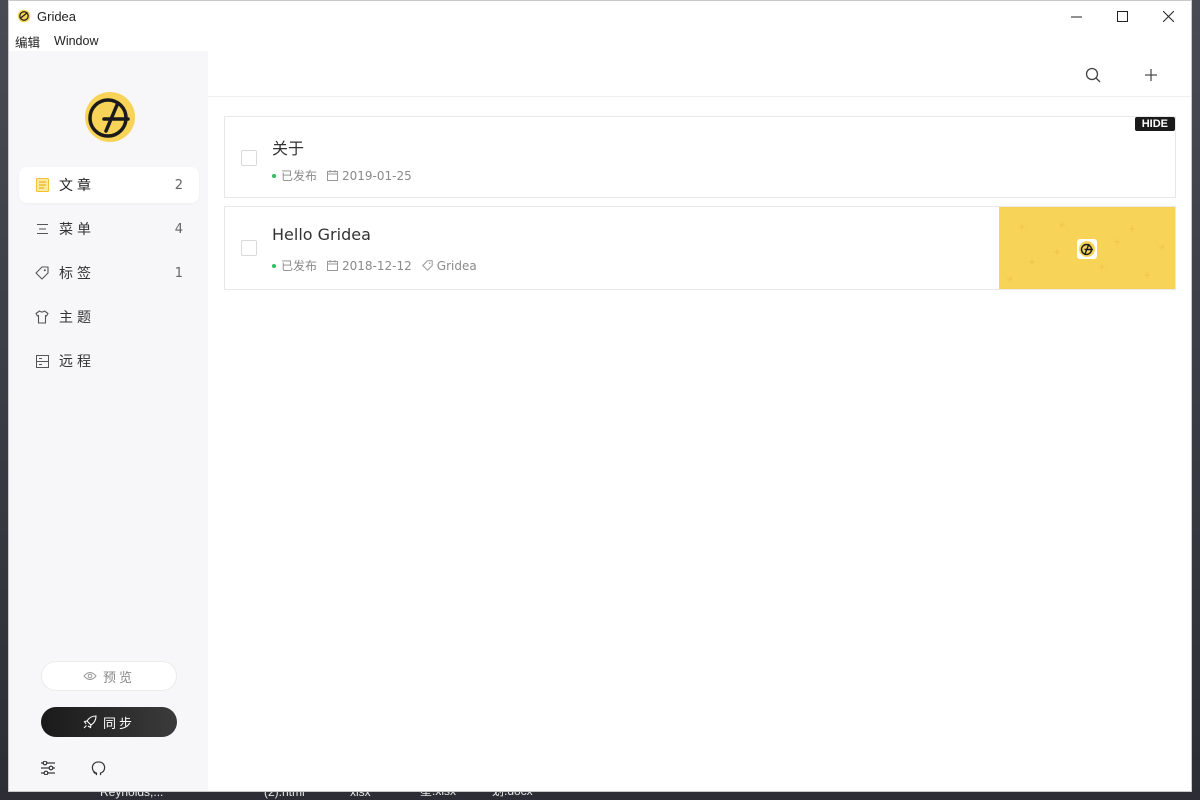 The image size is (1200, 800). Describe the element at coordinates (600, 16) in the screenshot. I see `title-bar: Gridea` at that location.